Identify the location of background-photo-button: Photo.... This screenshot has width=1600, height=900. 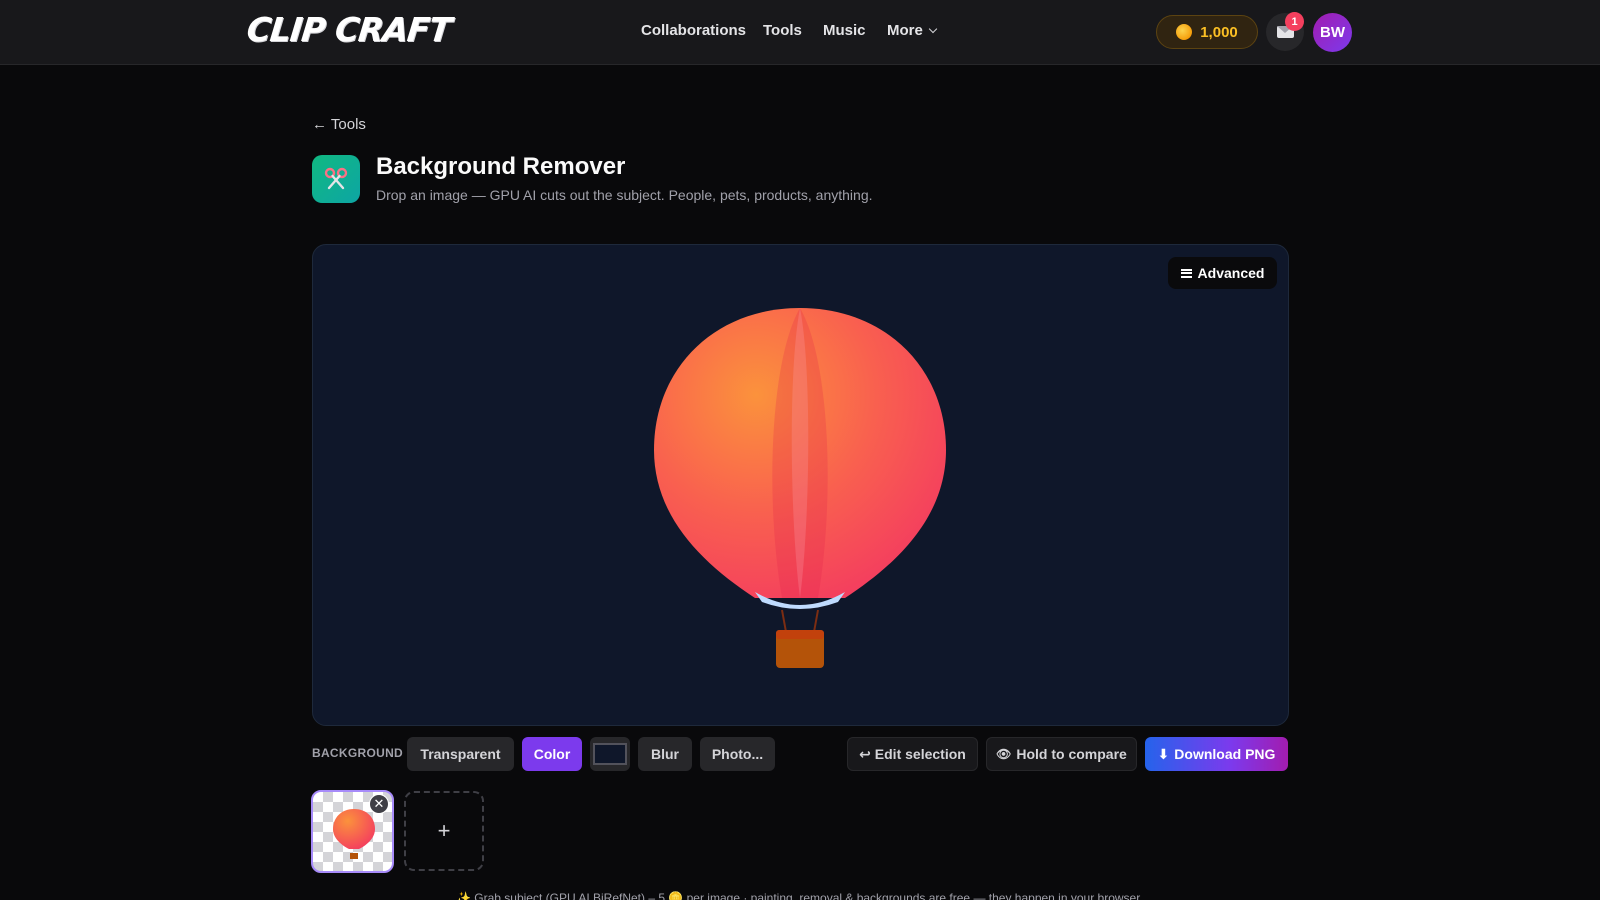
(737, 754).